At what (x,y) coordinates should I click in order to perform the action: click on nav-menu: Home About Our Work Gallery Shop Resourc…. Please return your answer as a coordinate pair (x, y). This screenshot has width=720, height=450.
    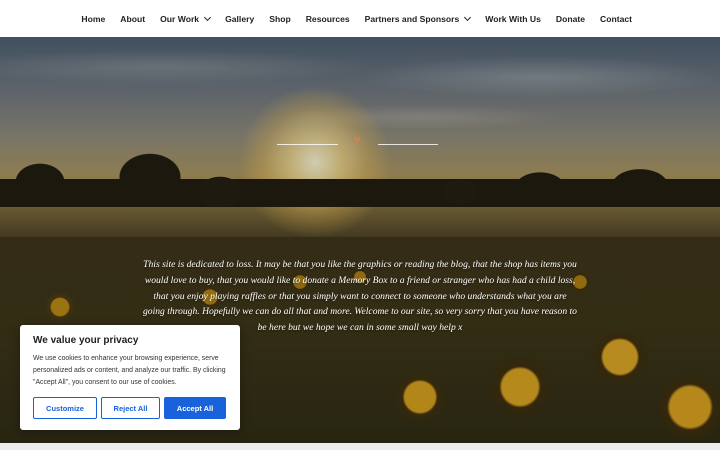
    Looking at the image, I should click on (349, 18).